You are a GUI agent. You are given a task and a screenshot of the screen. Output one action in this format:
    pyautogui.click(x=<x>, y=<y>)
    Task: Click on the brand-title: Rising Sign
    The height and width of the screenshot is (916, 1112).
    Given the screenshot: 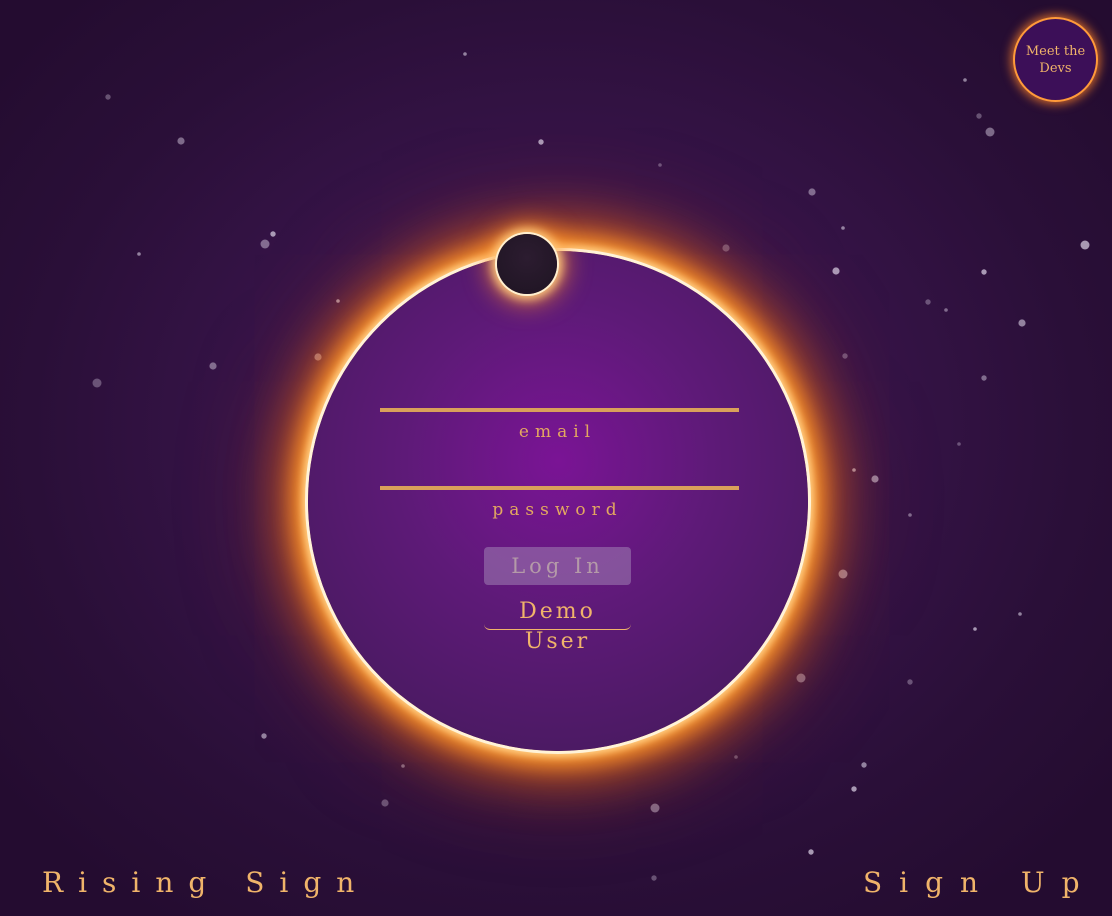 What is the action you would take?
    pyautogui.click(x=206, y=882)
    